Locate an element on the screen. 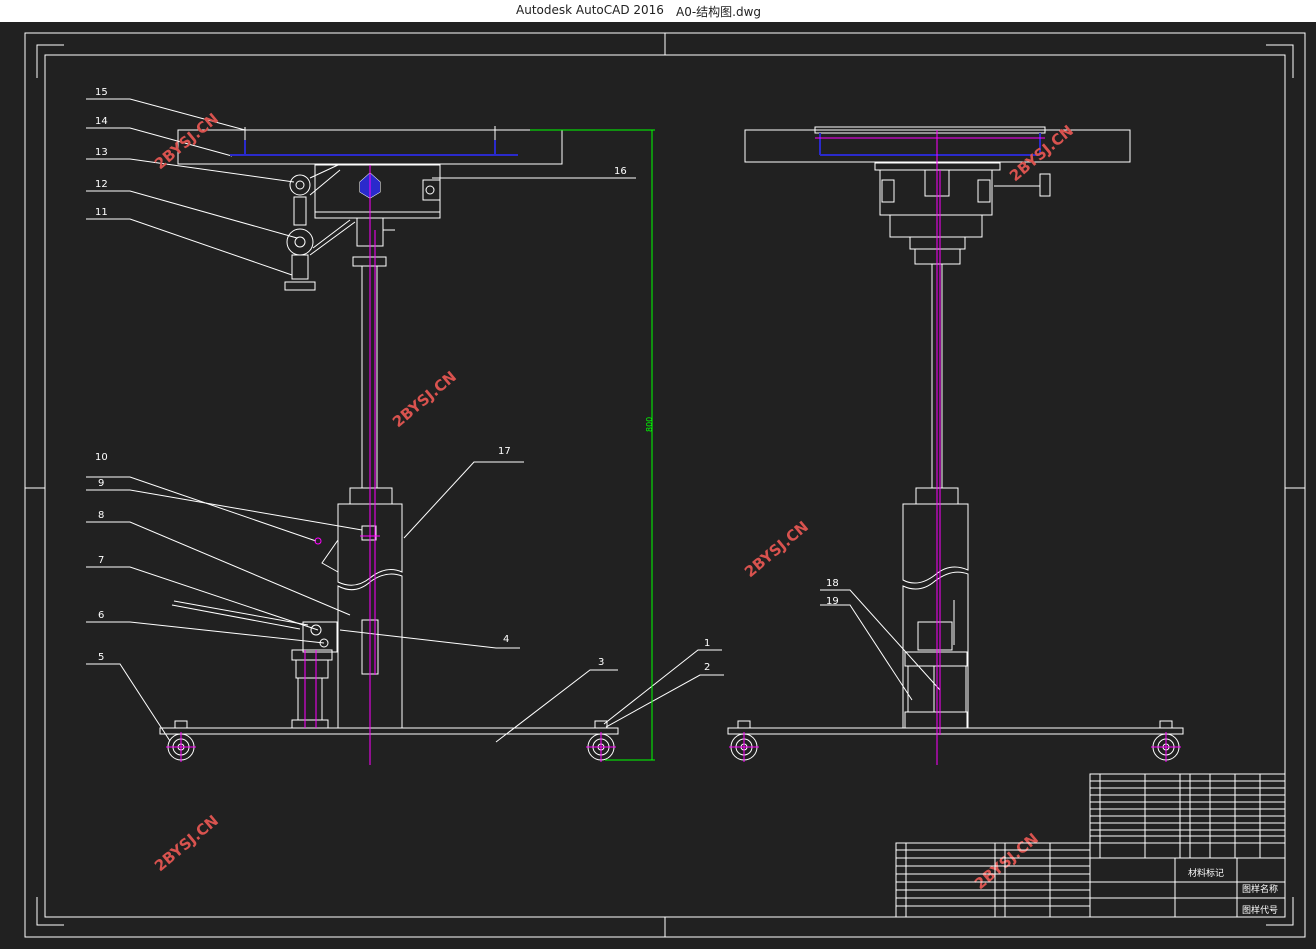 This screenshot has height=949, width=1316. material-mark: 材料标记 is located at coordinates (1206, 873).